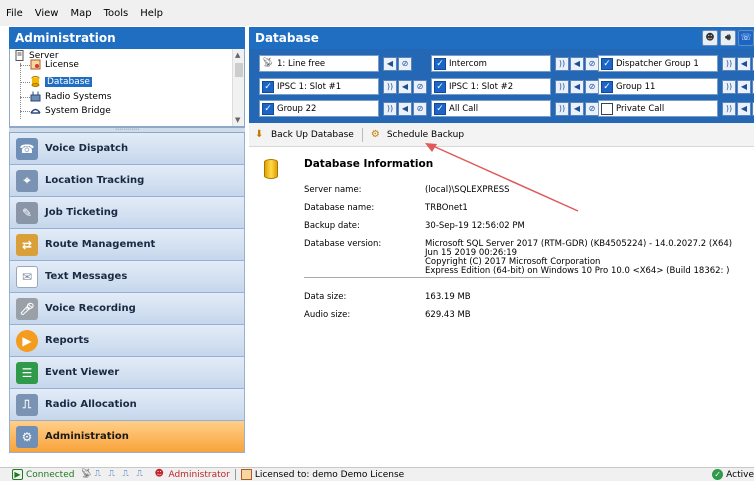 The image size is (754, 481). What do you see at coordinates (27, 436) in the screenshot?
I see `administration-icon: ⚙` at bounding box center [27, 436].